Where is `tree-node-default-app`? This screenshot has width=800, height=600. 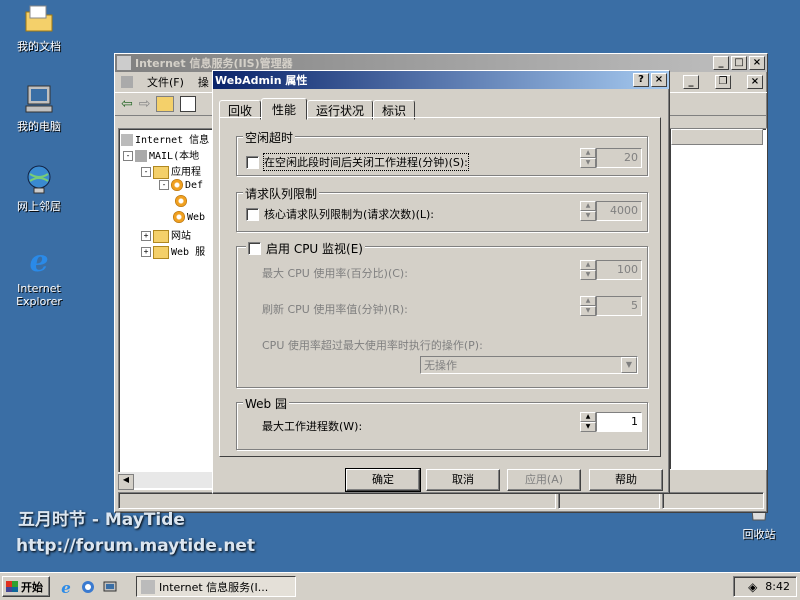 tree-node-default-app is located at coordinates (182, 201).